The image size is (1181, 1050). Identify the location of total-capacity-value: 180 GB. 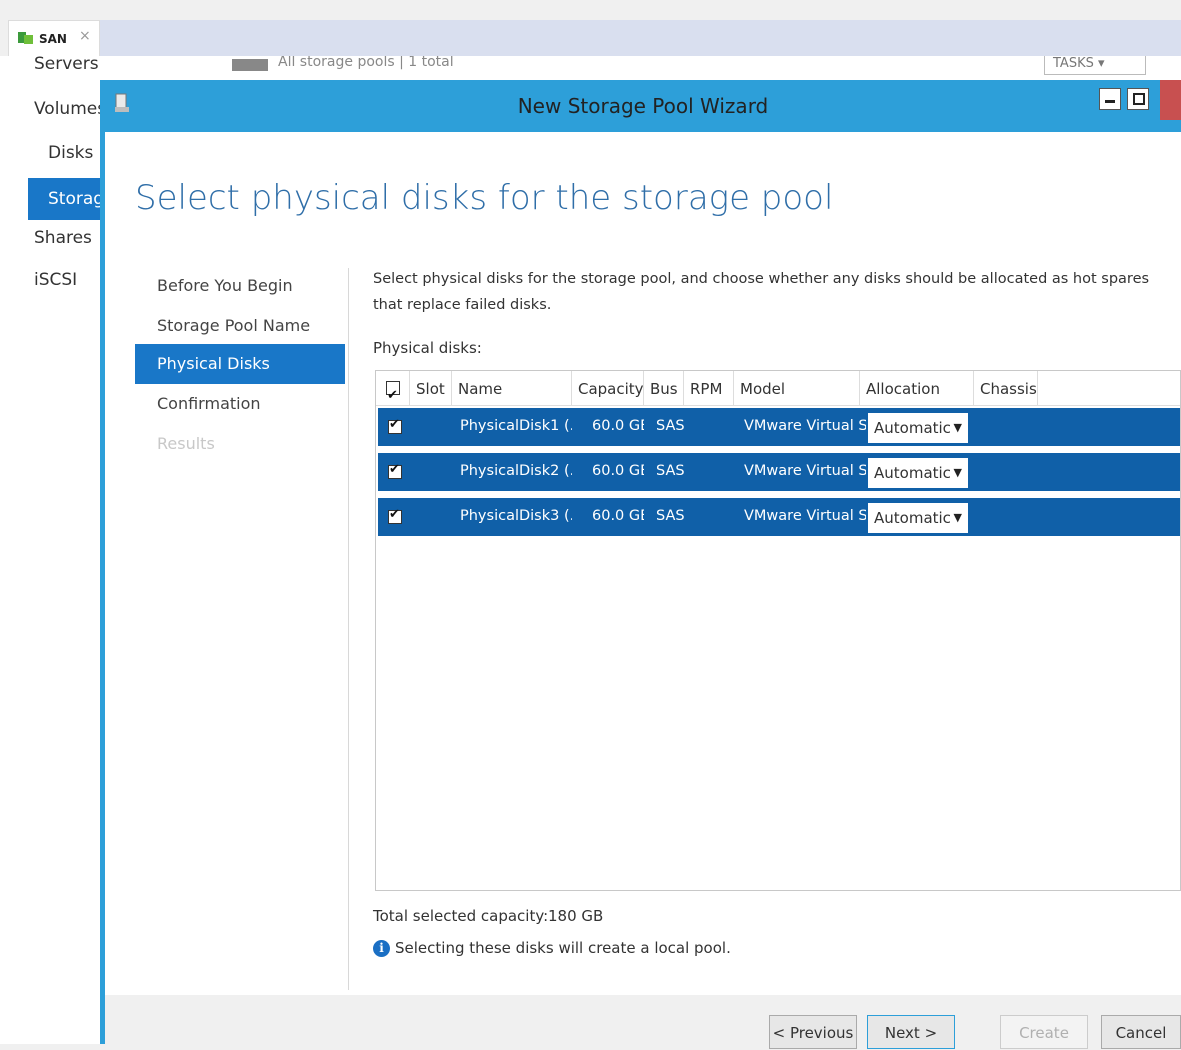
(576, 916).